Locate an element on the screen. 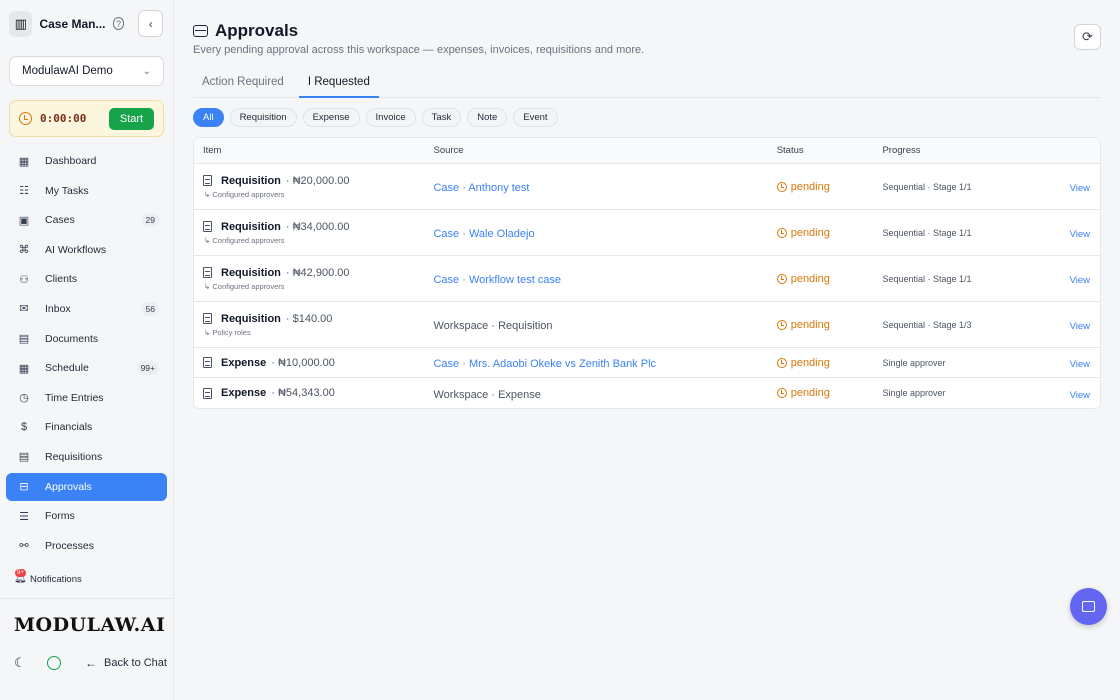 This screenshot has height=700, width=1120. source-link: Case · Workflow test case is located at coordinates (497, 280).